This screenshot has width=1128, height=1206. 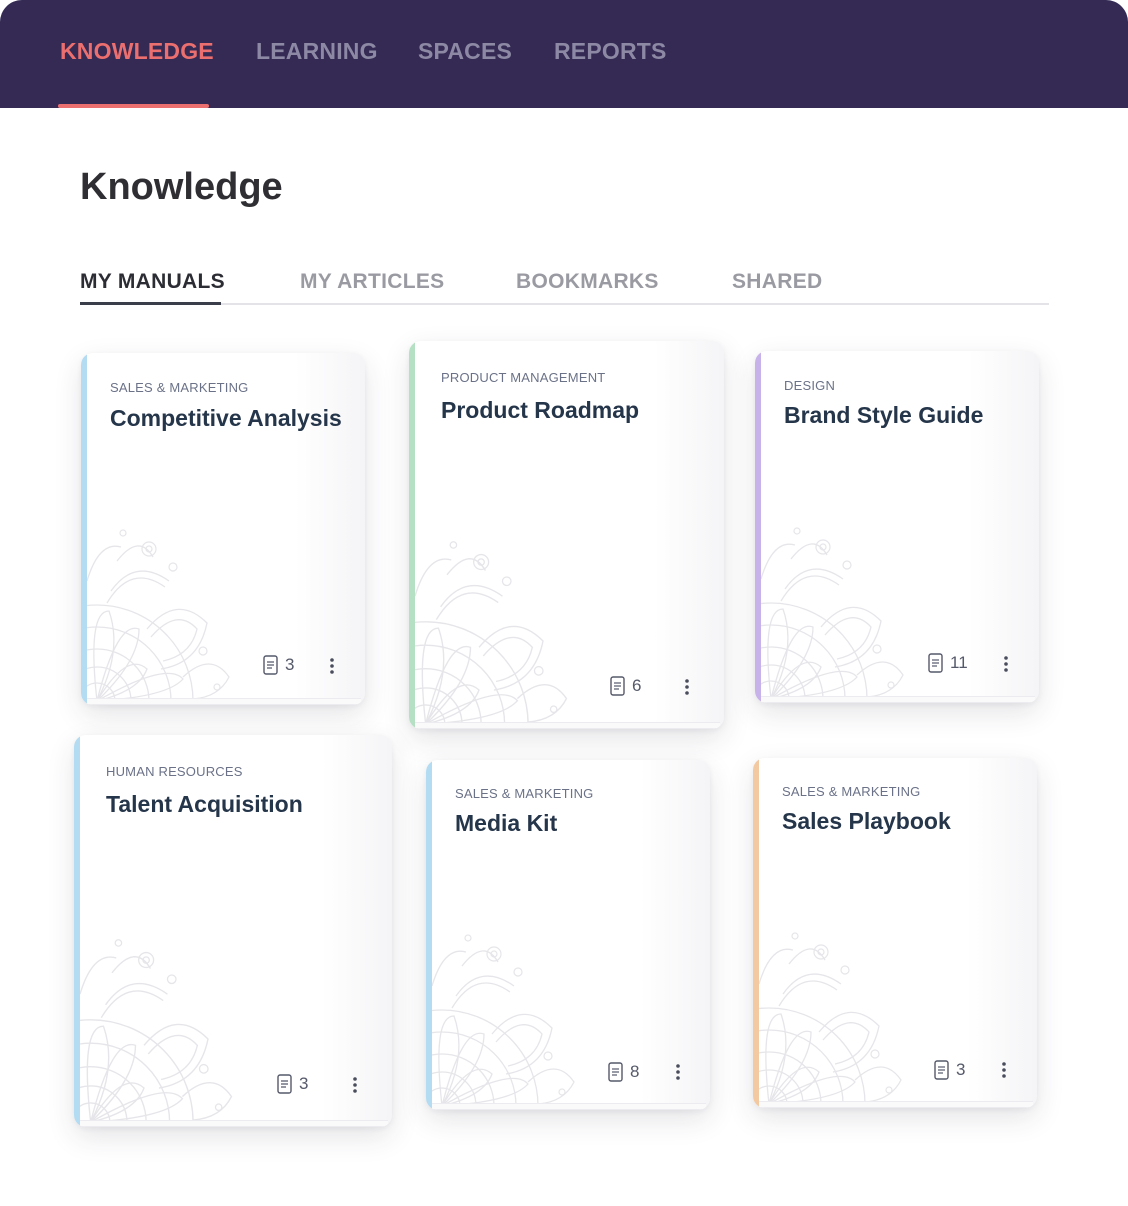 I want to click on tab-my-manuals: MY MANUALS, so click(x=152, y=282).